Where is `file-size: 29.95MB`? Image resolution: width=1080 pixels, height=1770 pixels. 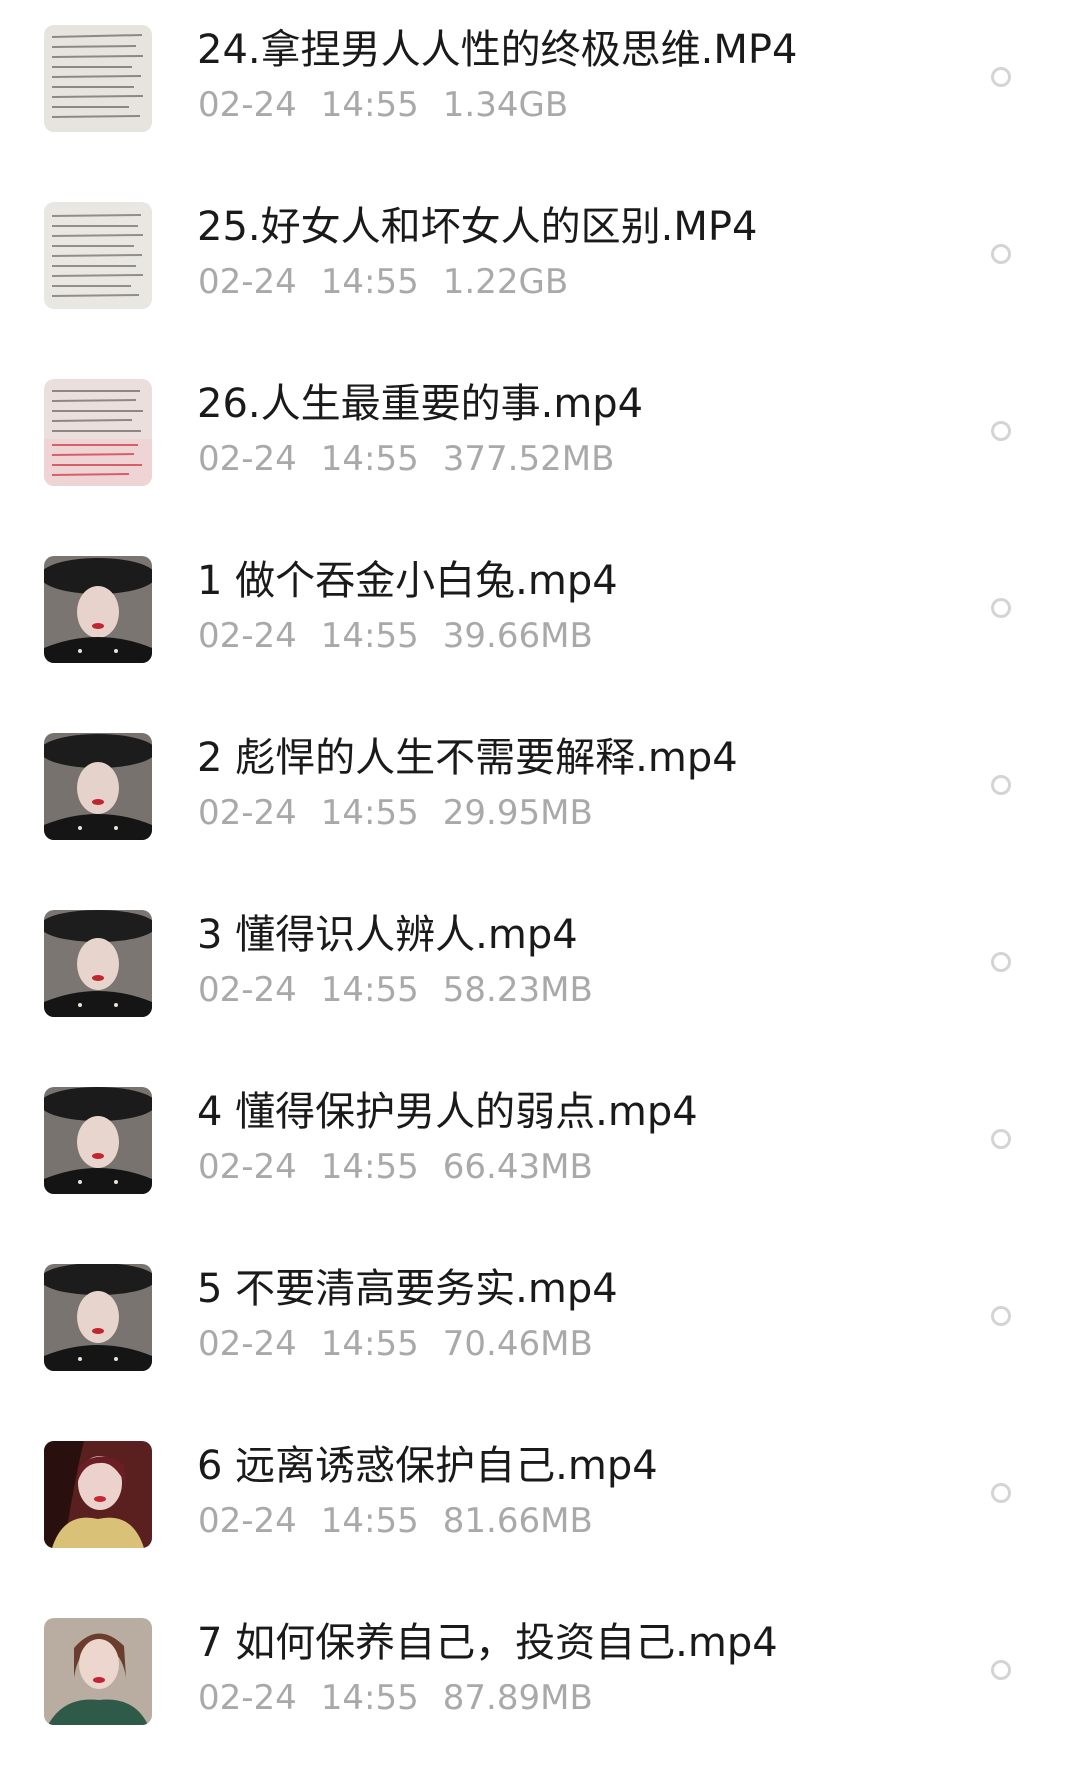
file-size: 29.95MB is located at coordinates (517, 813).